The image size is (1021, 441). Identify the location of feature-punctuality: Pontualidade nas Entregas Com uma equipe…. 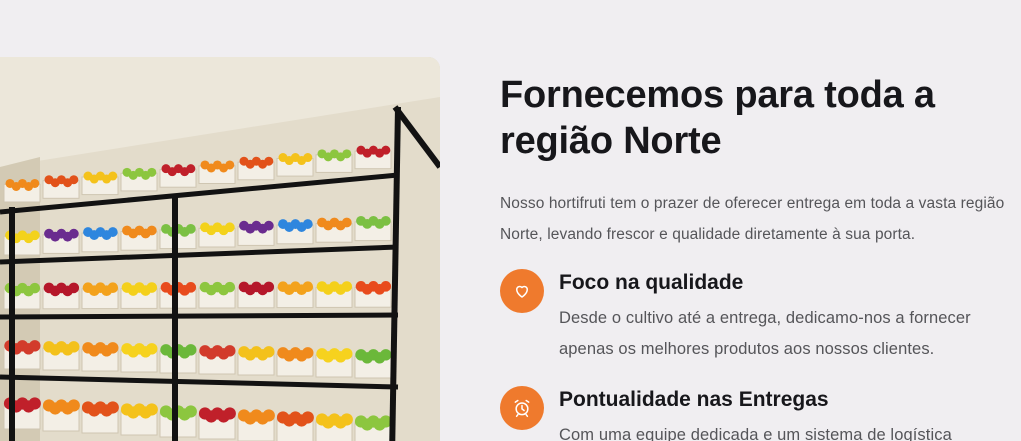
(757, 413).